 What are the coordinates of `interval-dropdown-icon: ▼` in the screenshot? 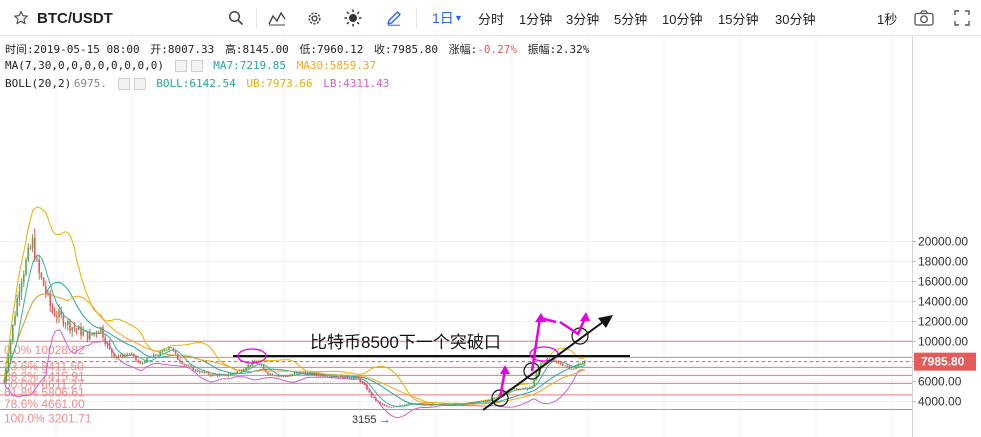 It's located at (458, 18).